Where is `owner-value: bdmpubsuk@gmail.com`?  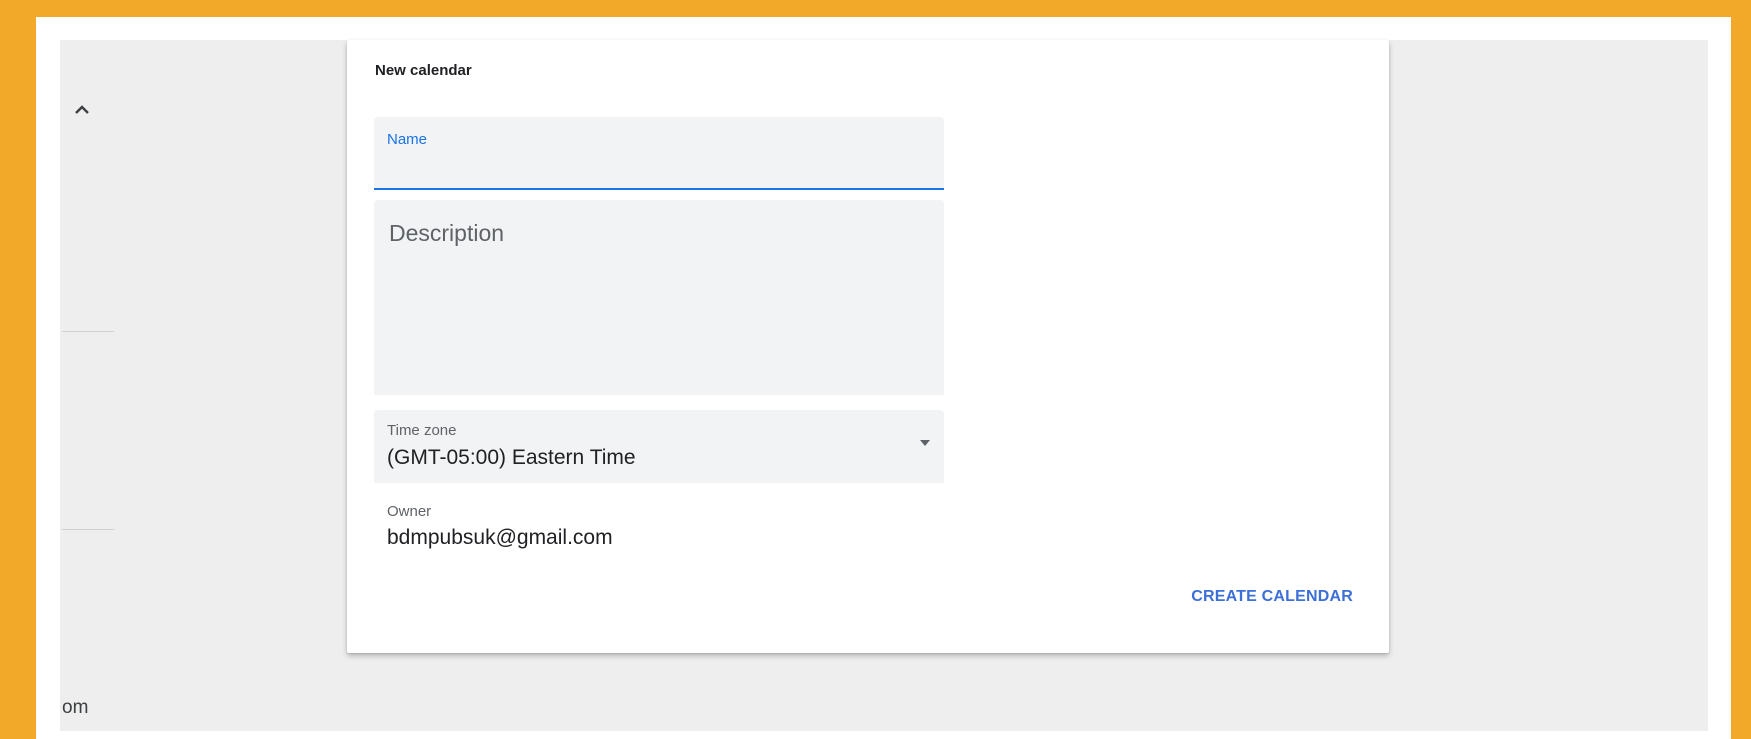 owner-value: bdmpubsuk@gmail.com is located at coordinates (500, 537).